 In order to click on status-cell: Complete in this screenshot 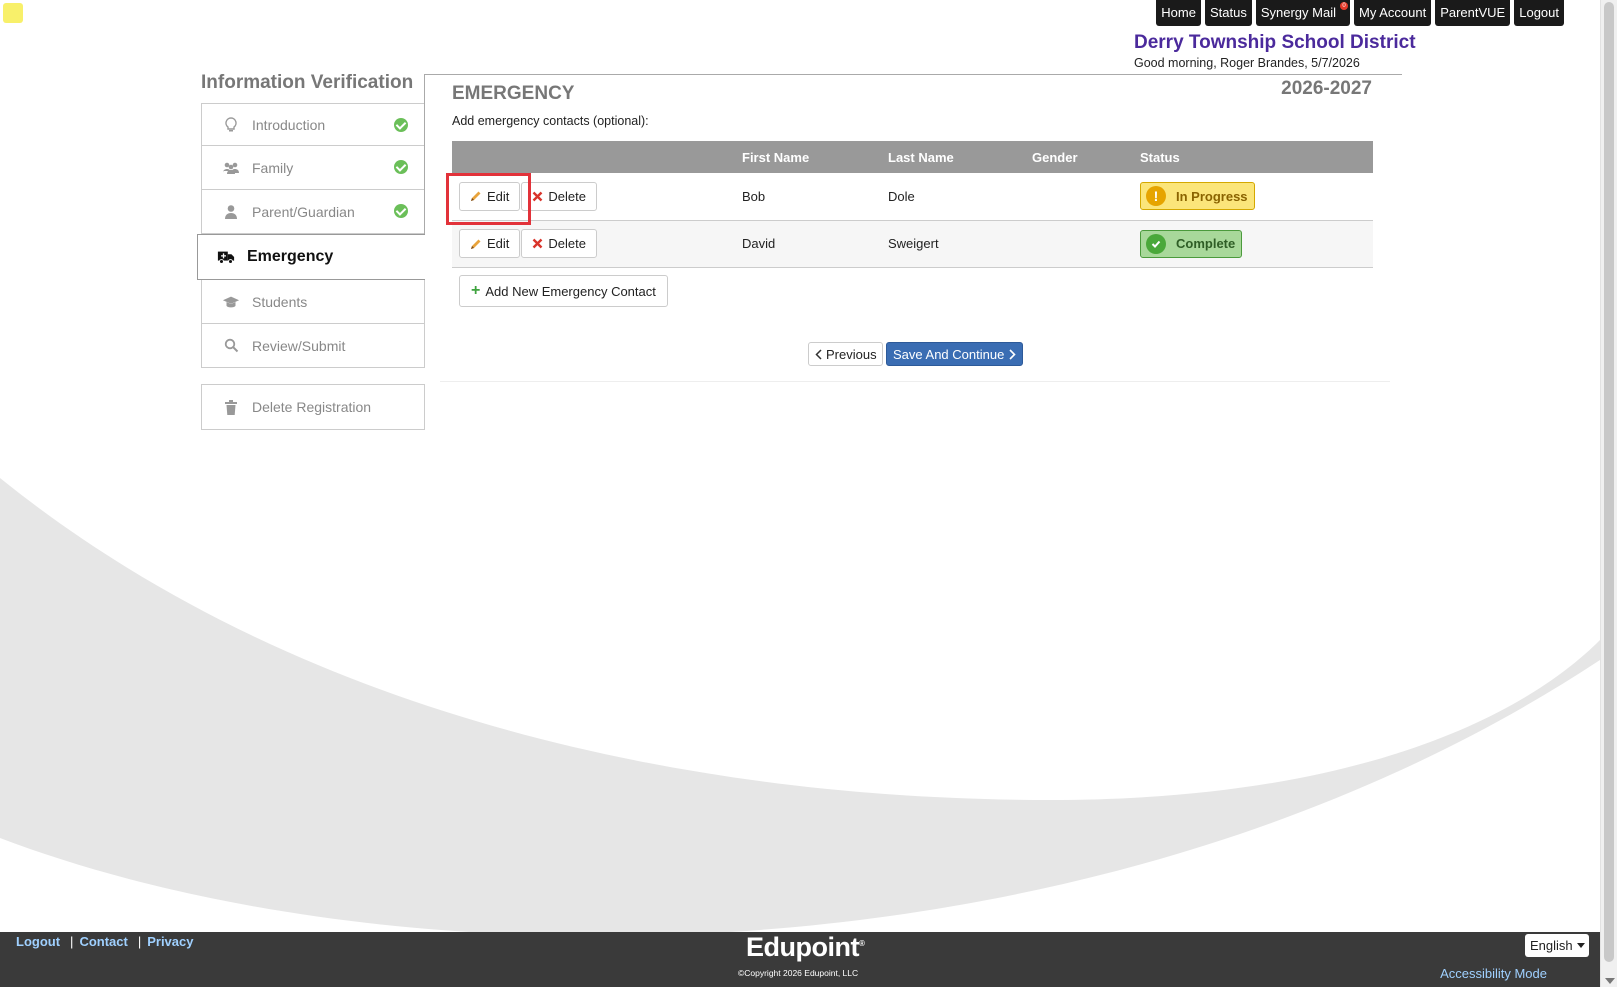, I will do `click(1256, 244)`.